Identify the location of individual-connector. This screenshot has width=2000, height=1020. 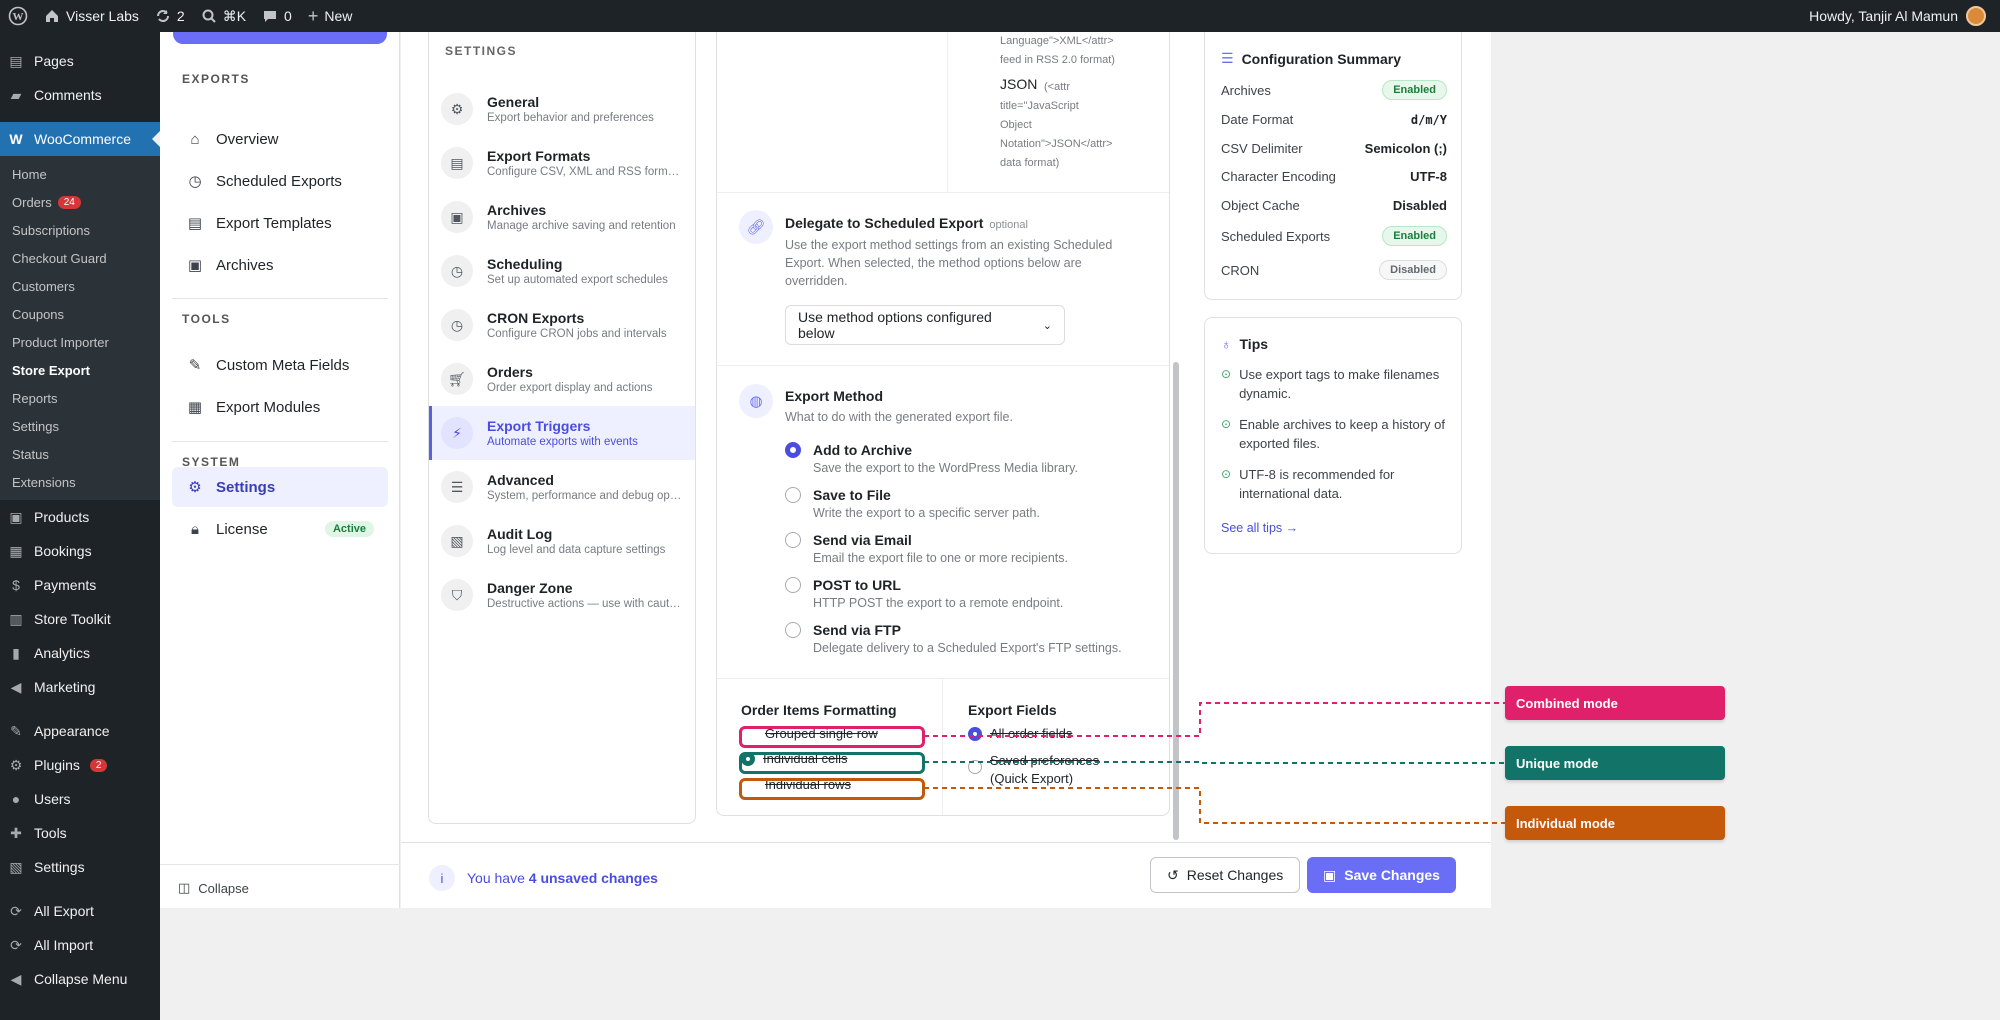
(1214, 805).